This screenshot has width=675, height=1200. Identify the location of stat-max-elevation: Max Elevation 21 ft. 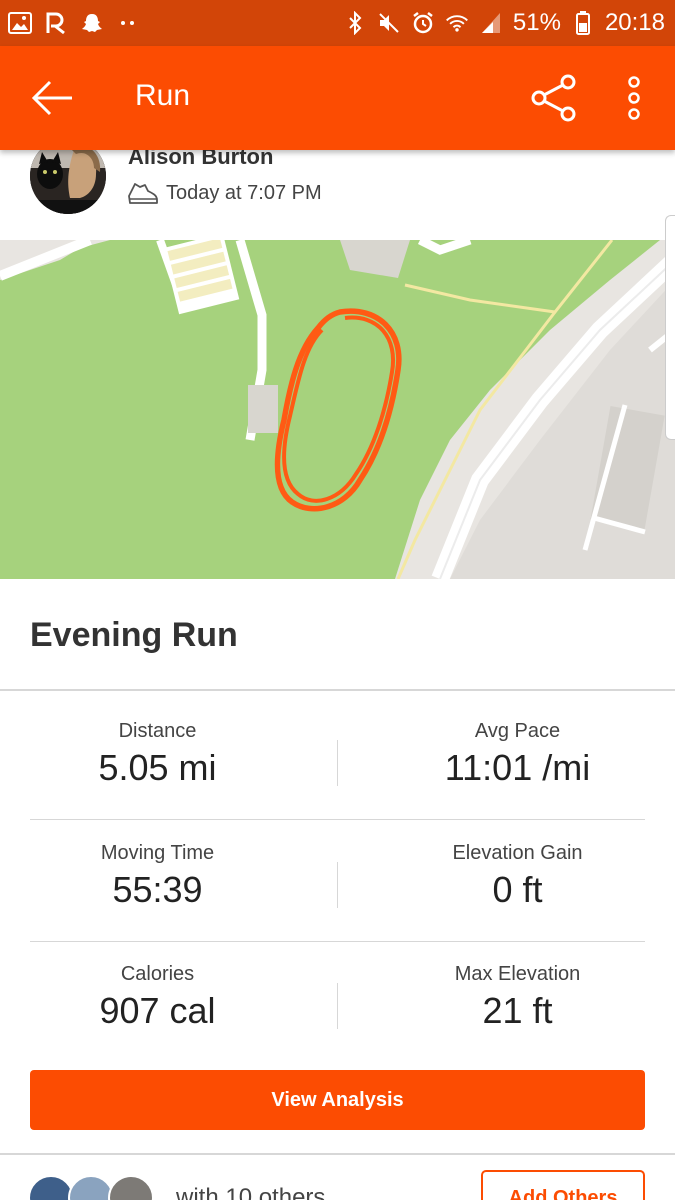
(517, 984).